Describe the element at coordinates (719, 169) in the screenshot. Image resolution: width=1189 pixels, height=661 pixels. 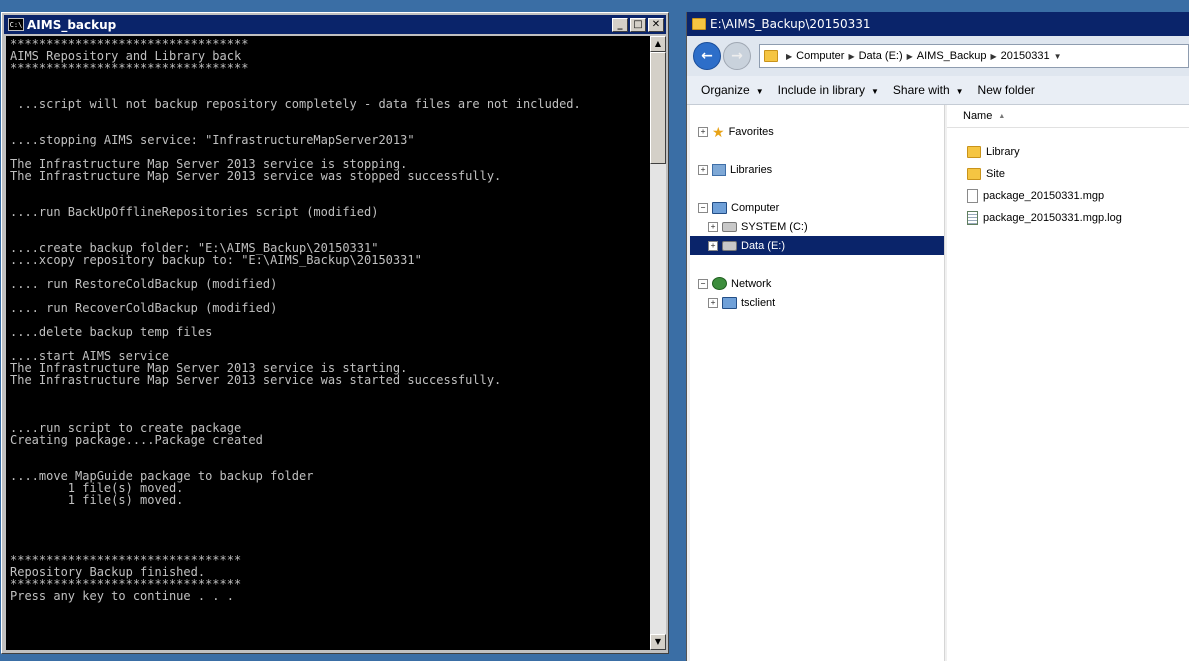
I see `library-icon` at that location.